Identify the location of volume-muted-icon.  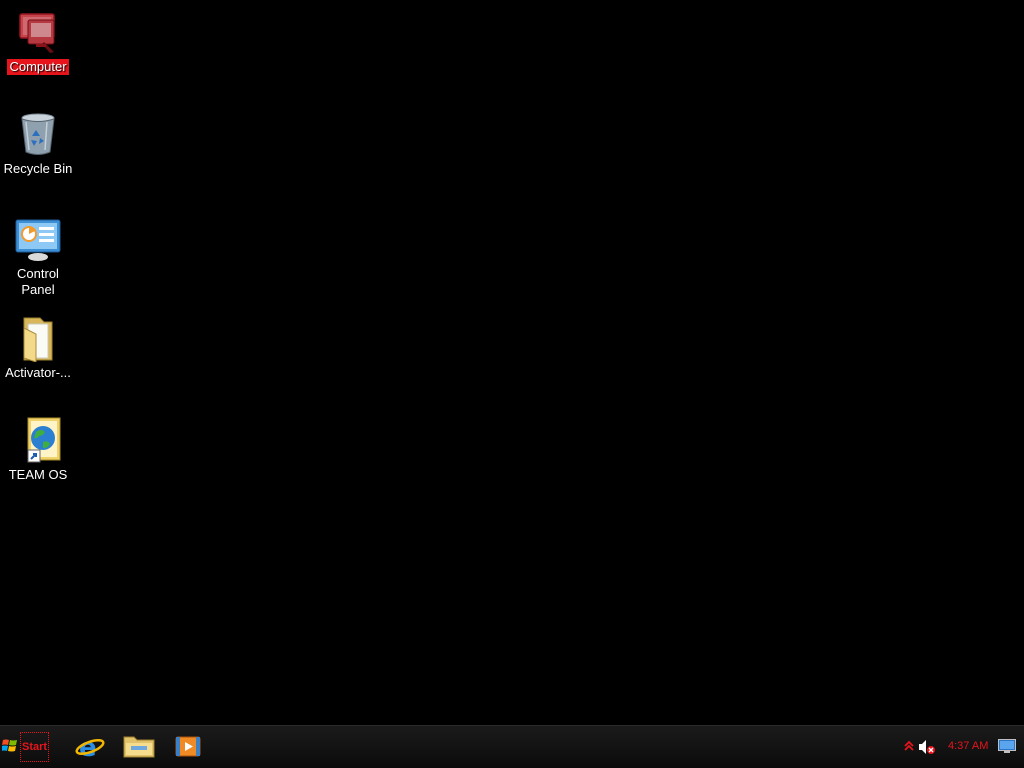
(927, 749).